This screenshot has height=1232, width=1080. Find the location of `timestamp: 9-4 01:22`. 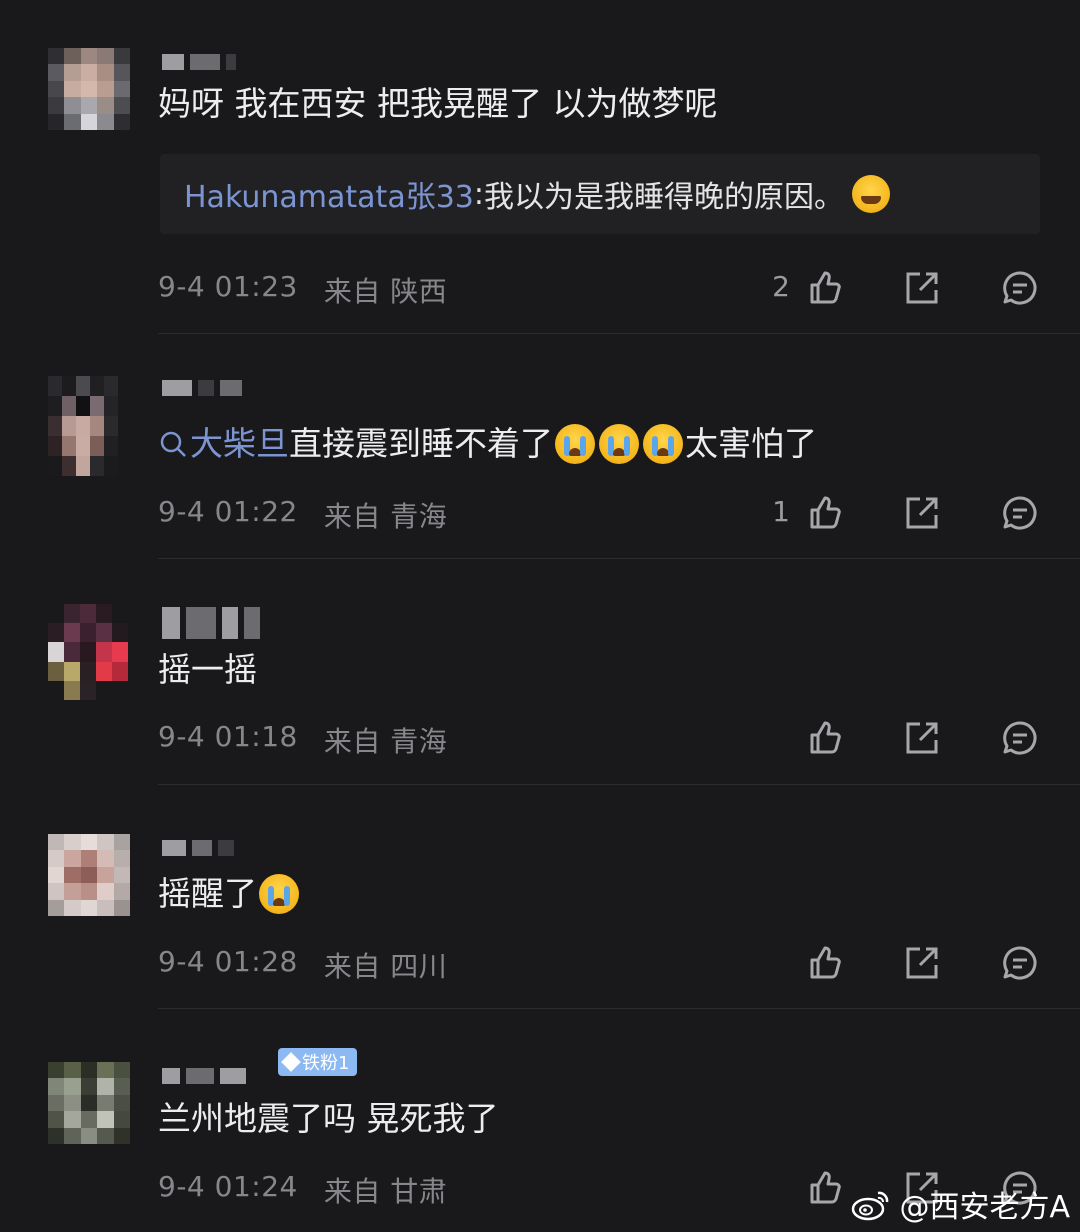

timestamp: 9-4 01:22 is located at coordinates (228, 511).